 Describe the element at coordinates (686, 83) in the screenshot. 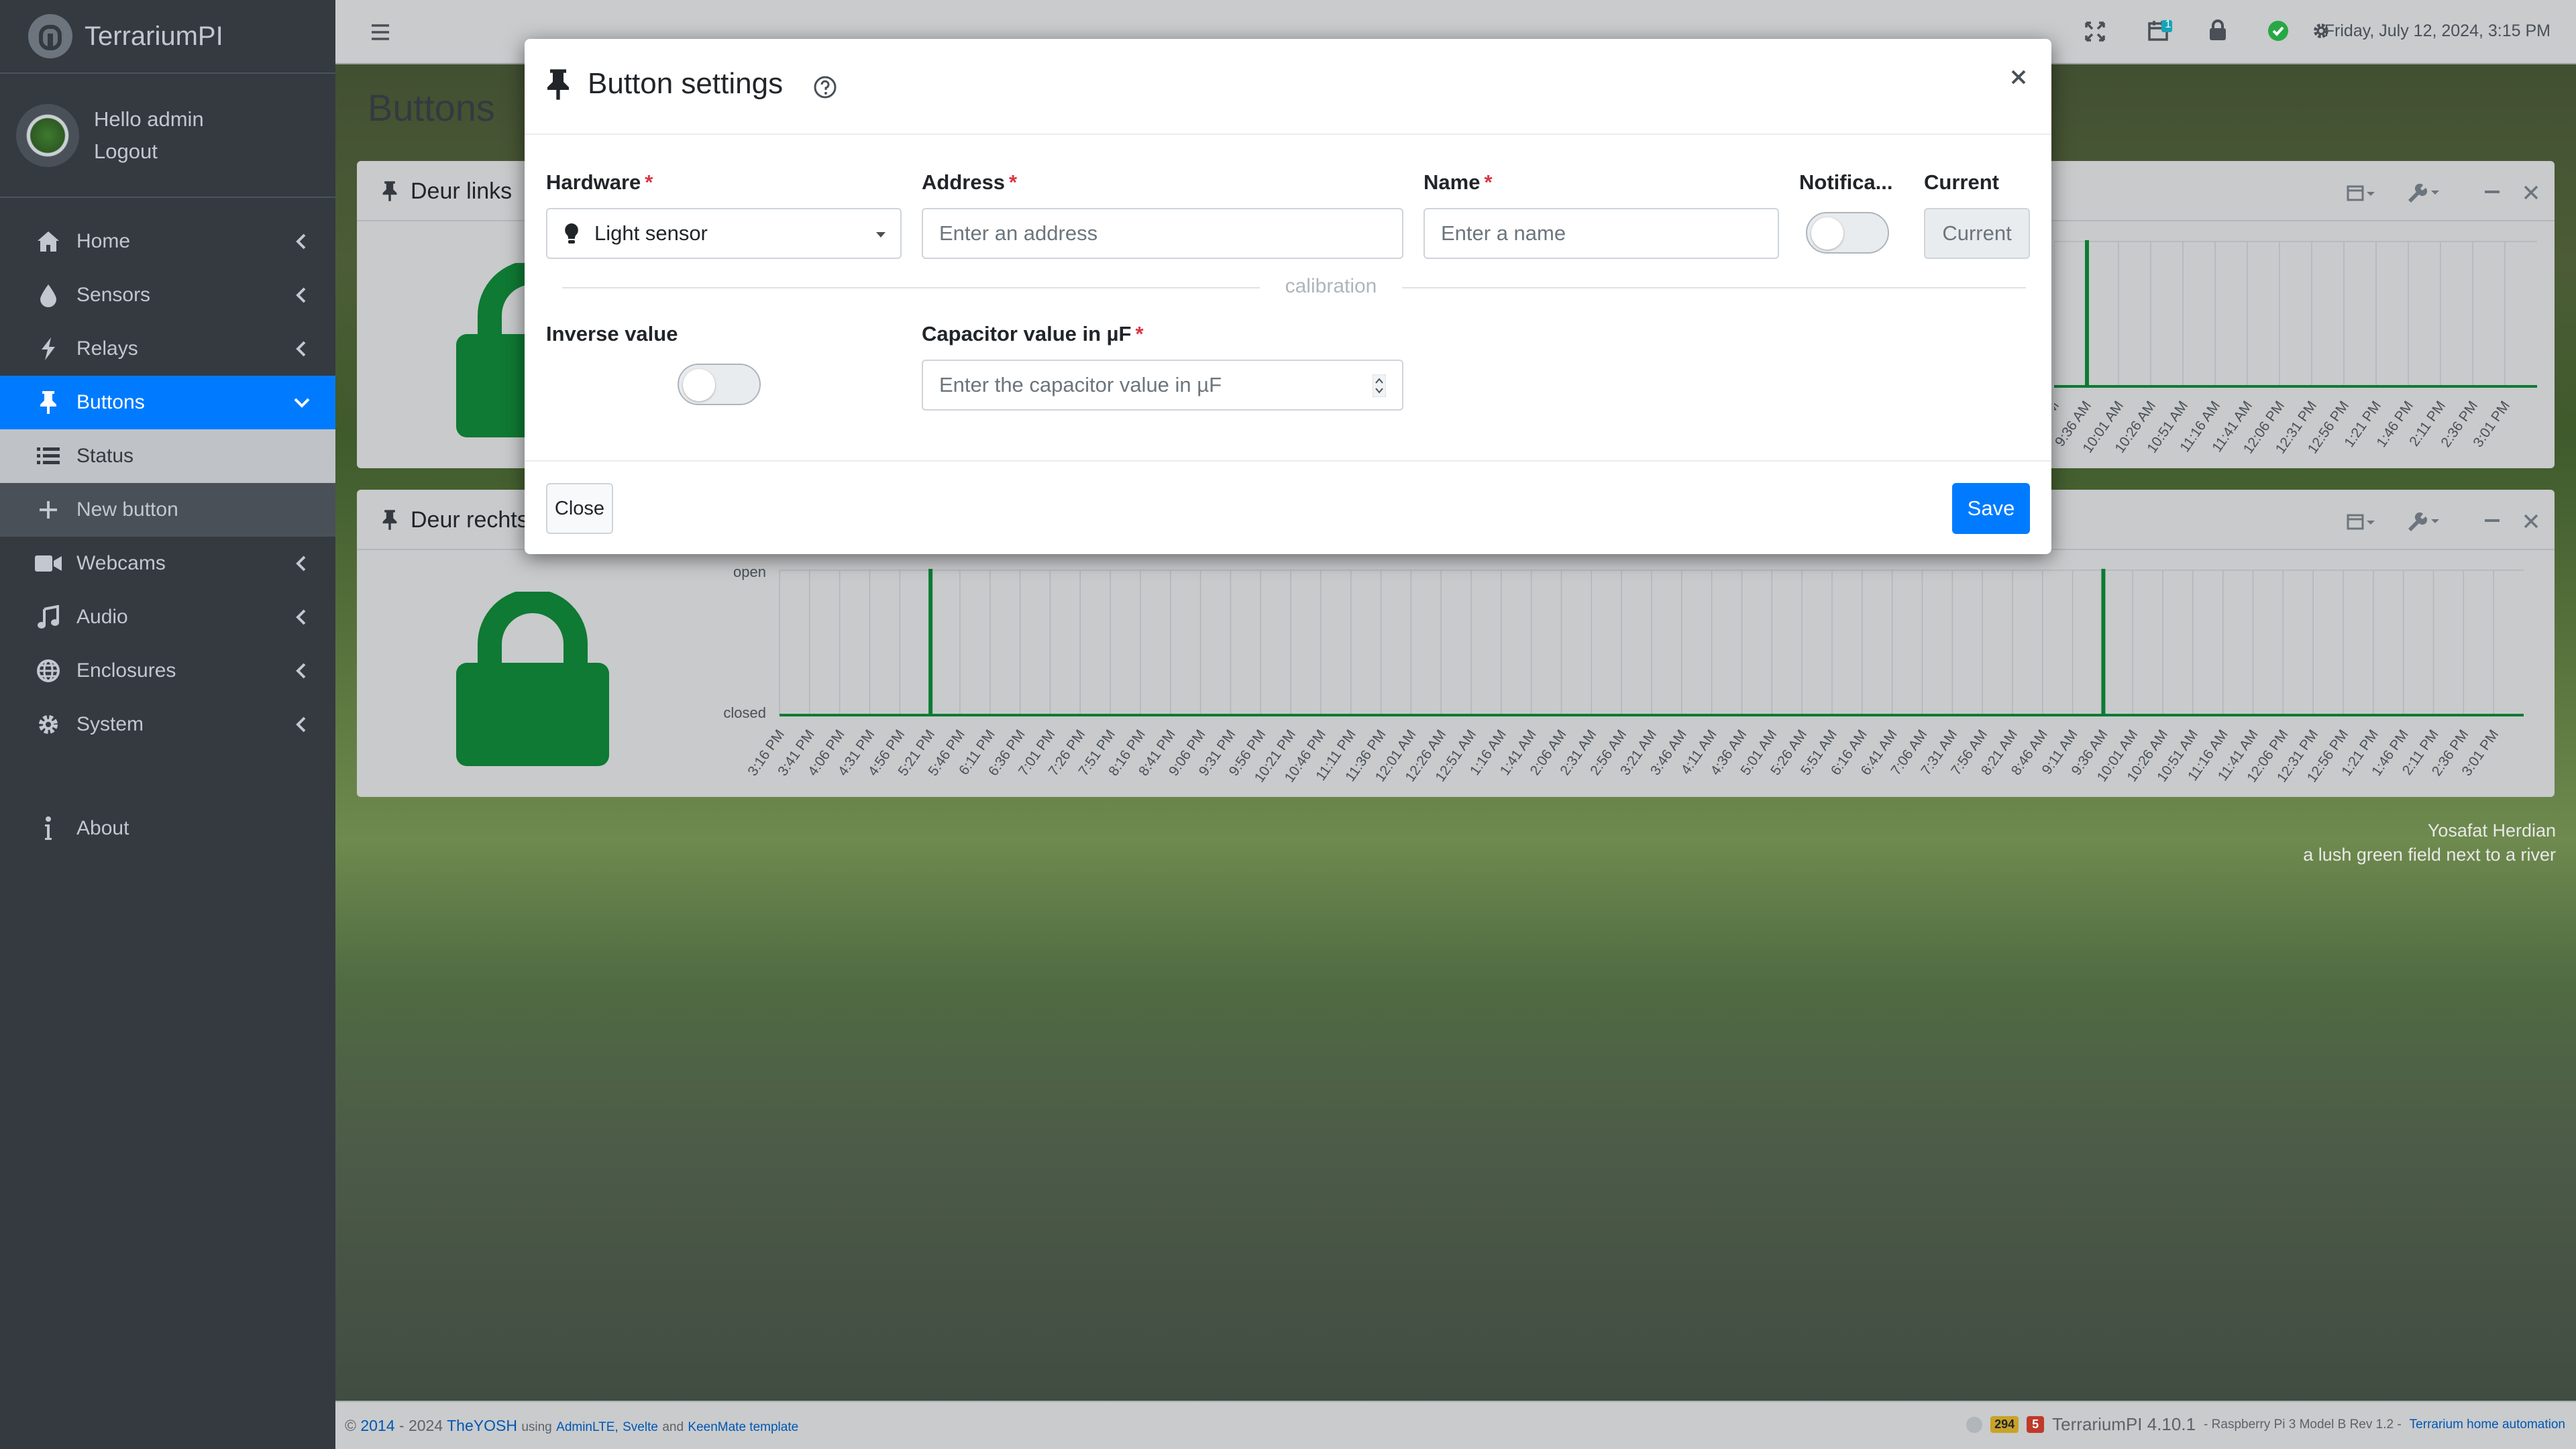

I see `modal-title: Button settings` at that location.